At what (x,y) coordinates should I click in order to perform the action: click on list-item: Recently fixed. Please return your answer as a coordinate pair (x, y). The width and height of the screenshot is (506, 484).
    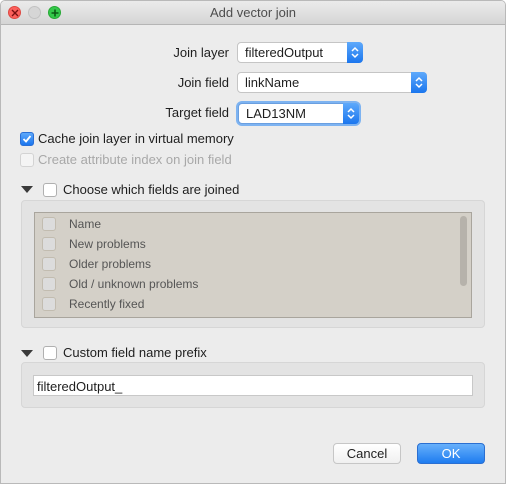
    Looking at the image, I should click on (245, 304).